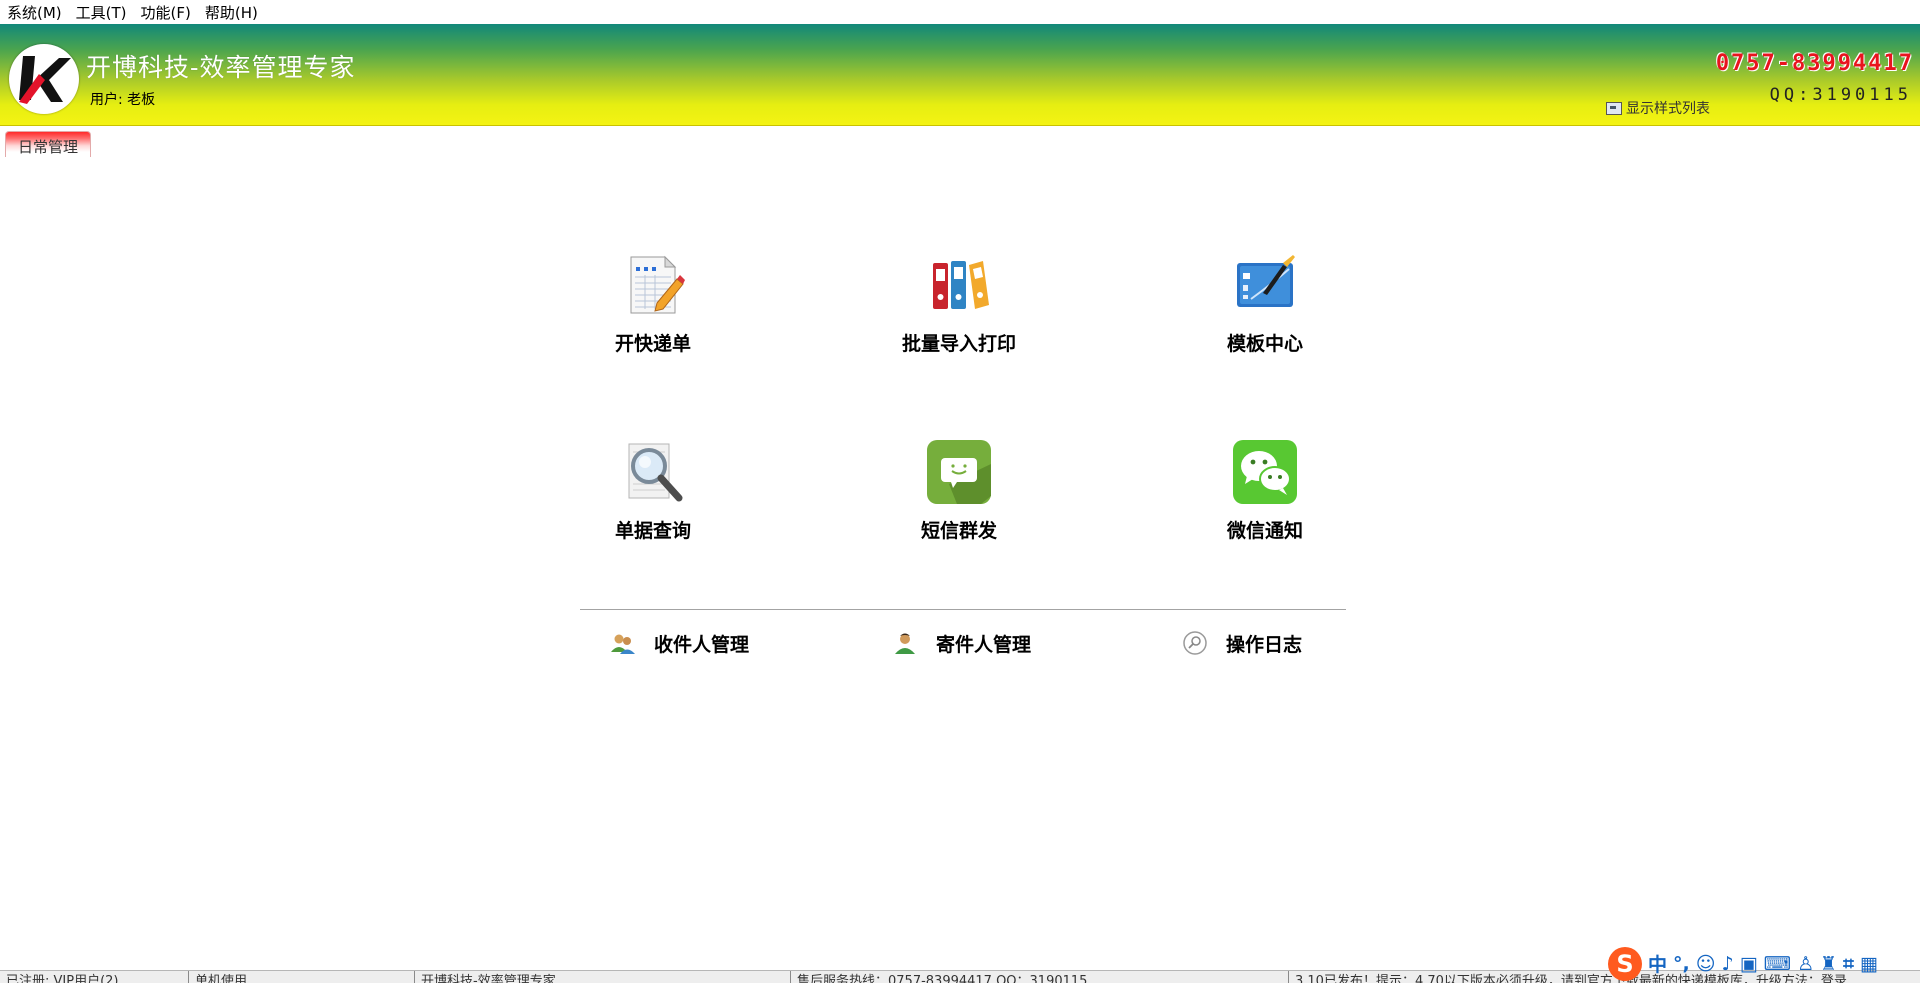 The width and height of the screenshot is (1920, 983). Describe the element at coordinates (960, 12) in the screenshot. I see `menu-bar: 系统(M) 工具(T) 功能(F) 帮助(H)` at that location.